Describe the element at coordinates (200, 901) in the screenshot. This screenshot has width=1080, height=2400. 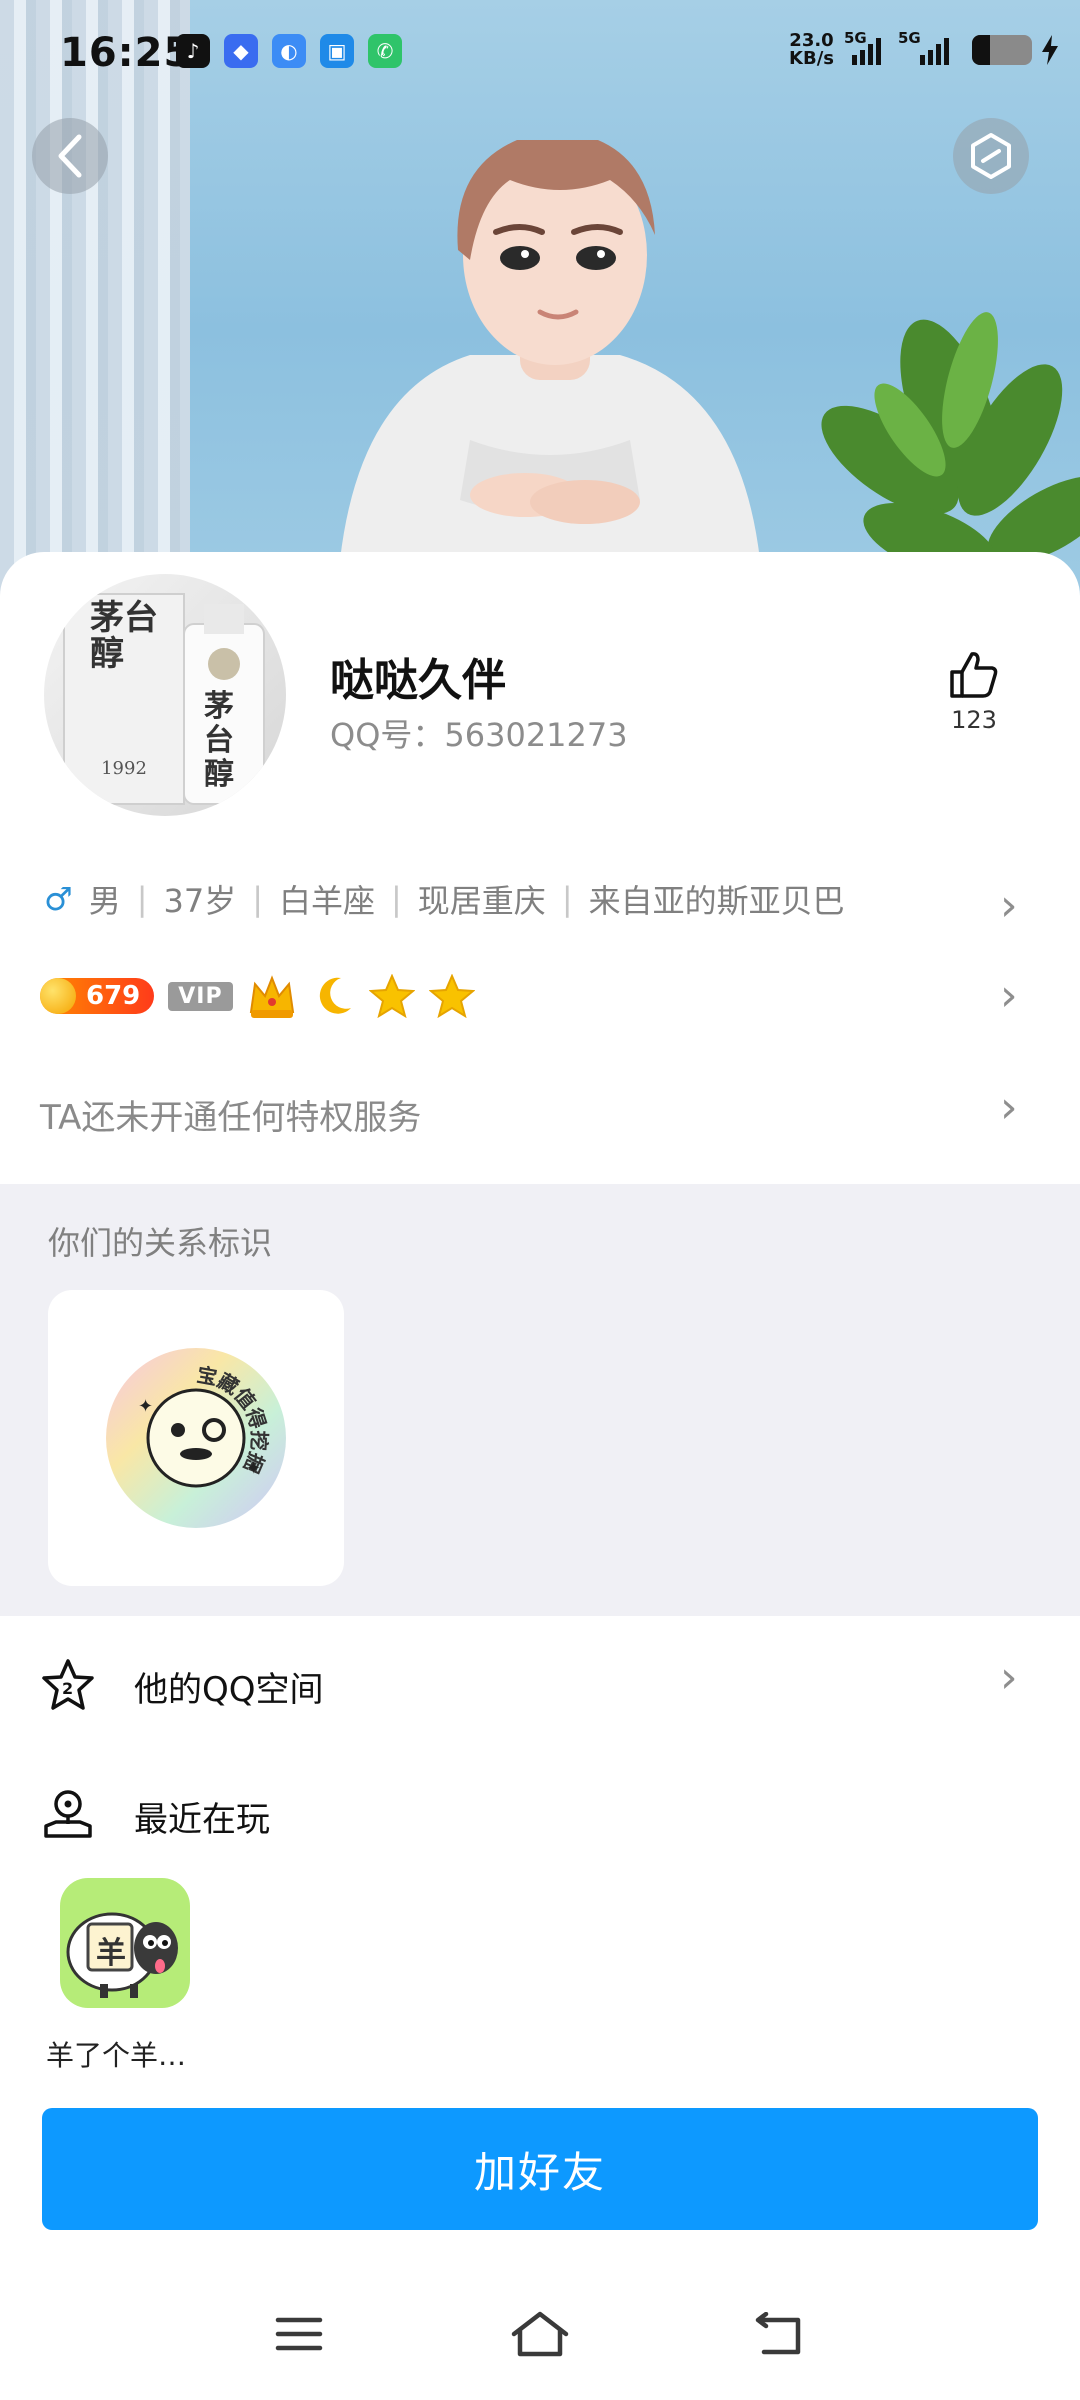
I see `age-text: 37岁` at that location.